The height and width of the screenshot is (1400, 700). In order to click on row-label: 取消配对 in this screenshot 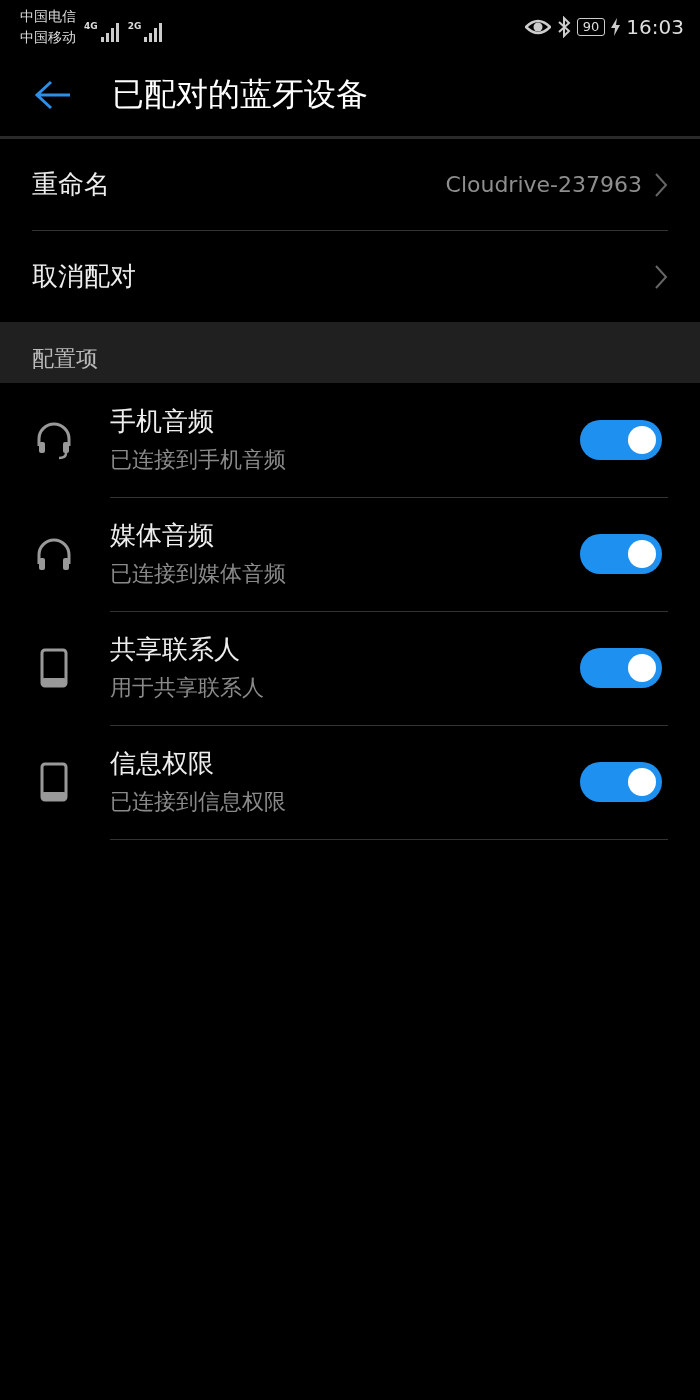, I will do `click(84, 276)`.